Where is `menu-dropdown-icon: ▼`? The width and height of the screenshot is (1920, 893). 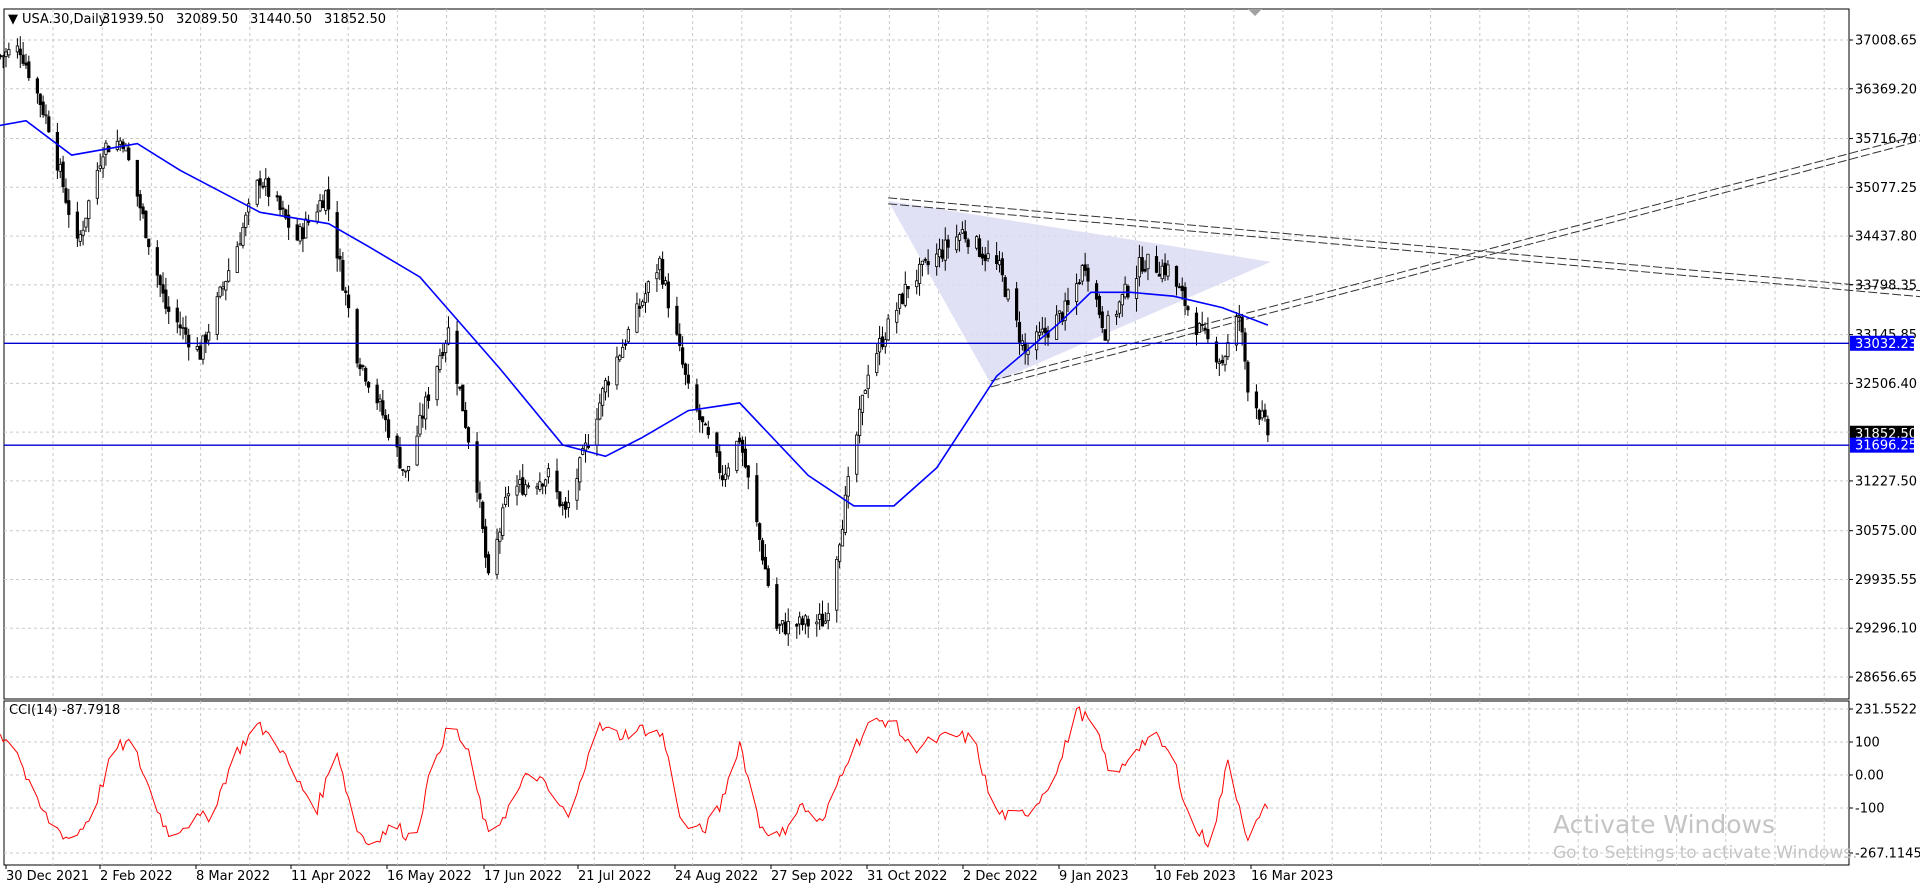 menu-dropdown-icon: ▼ is located at coordinates (13, 19).